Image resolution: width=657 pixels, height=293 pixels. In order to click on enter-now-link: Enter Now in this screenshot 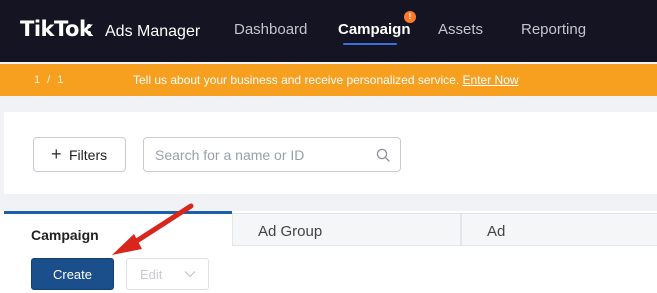, I will do `click(491, 80)`.